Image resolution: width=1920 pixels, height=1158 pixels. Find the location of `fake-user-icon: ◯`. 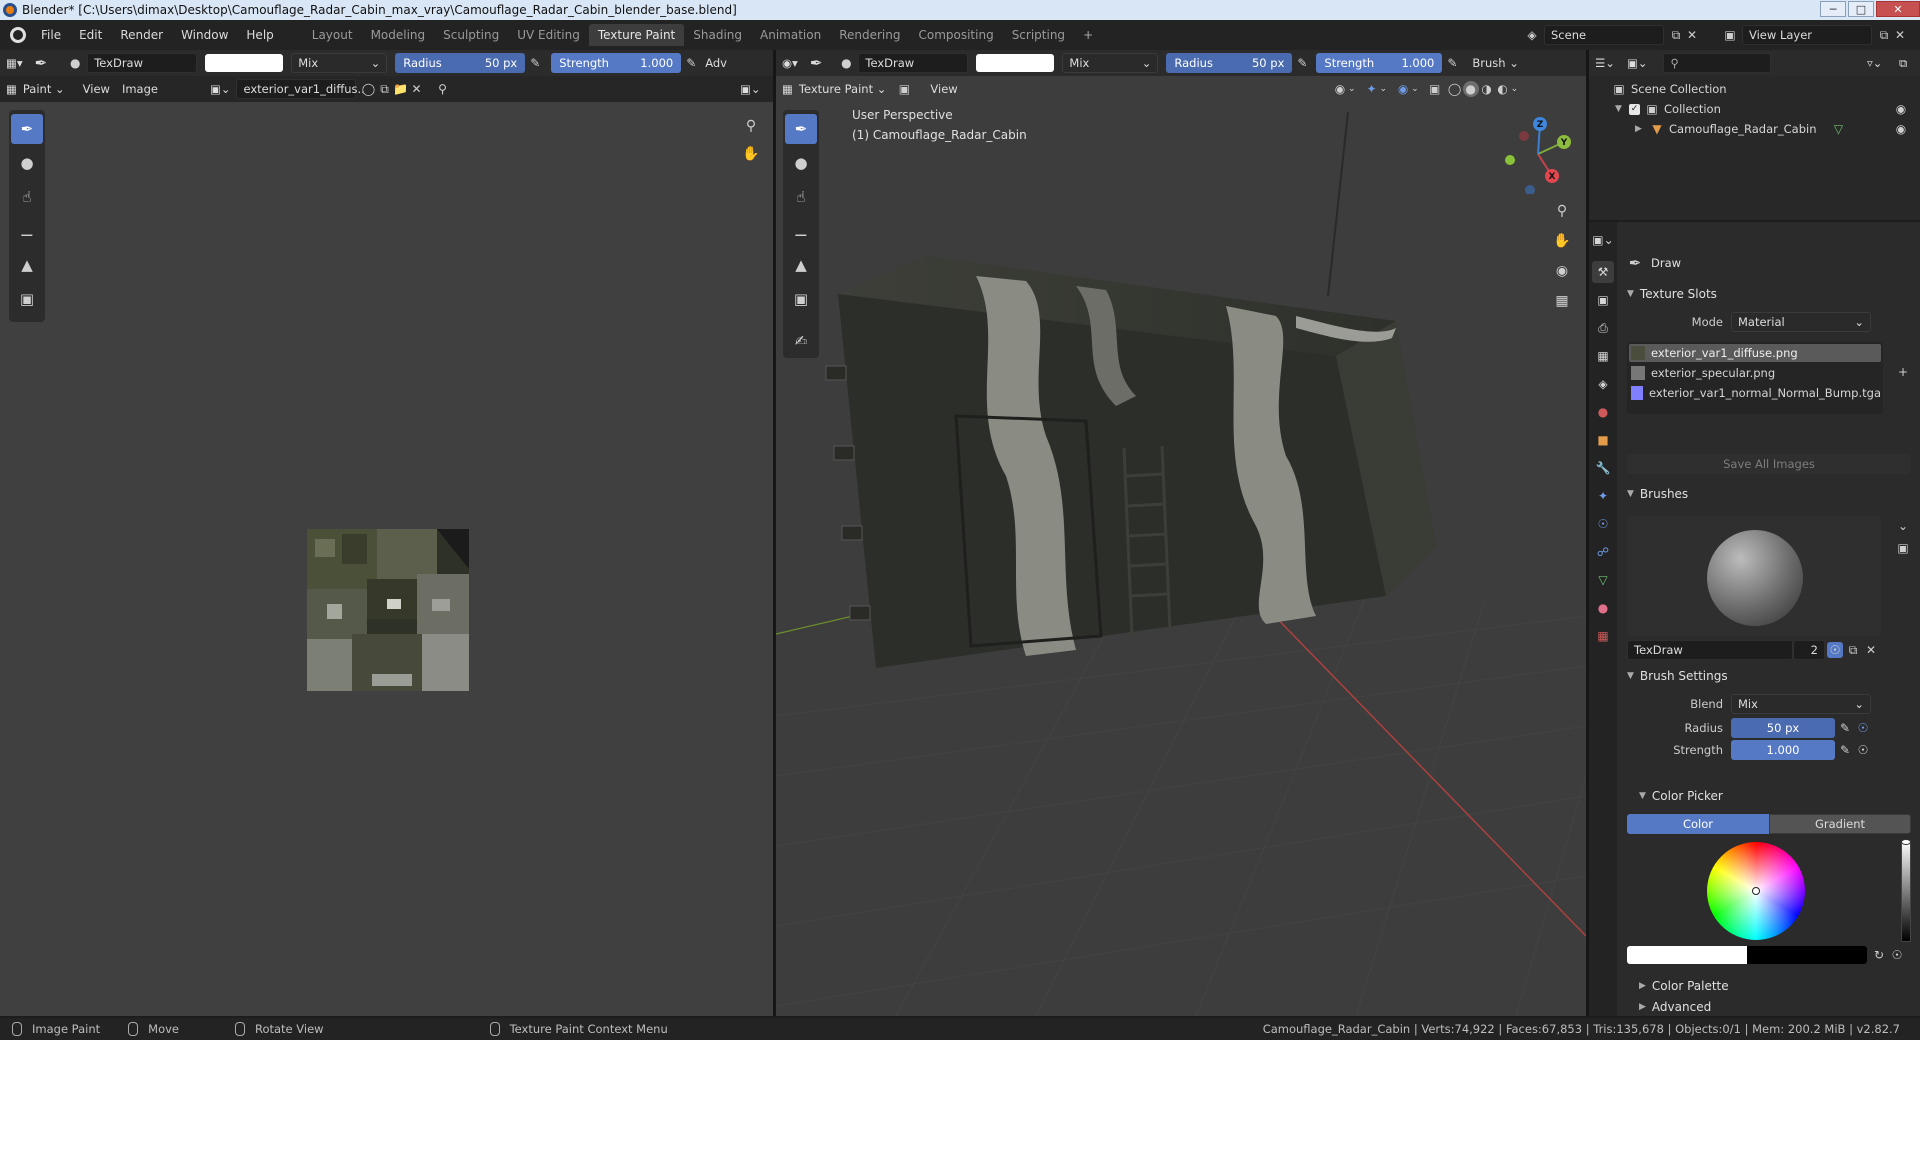

fake-user-icon: ◯ is located at coordinates (368, 89).